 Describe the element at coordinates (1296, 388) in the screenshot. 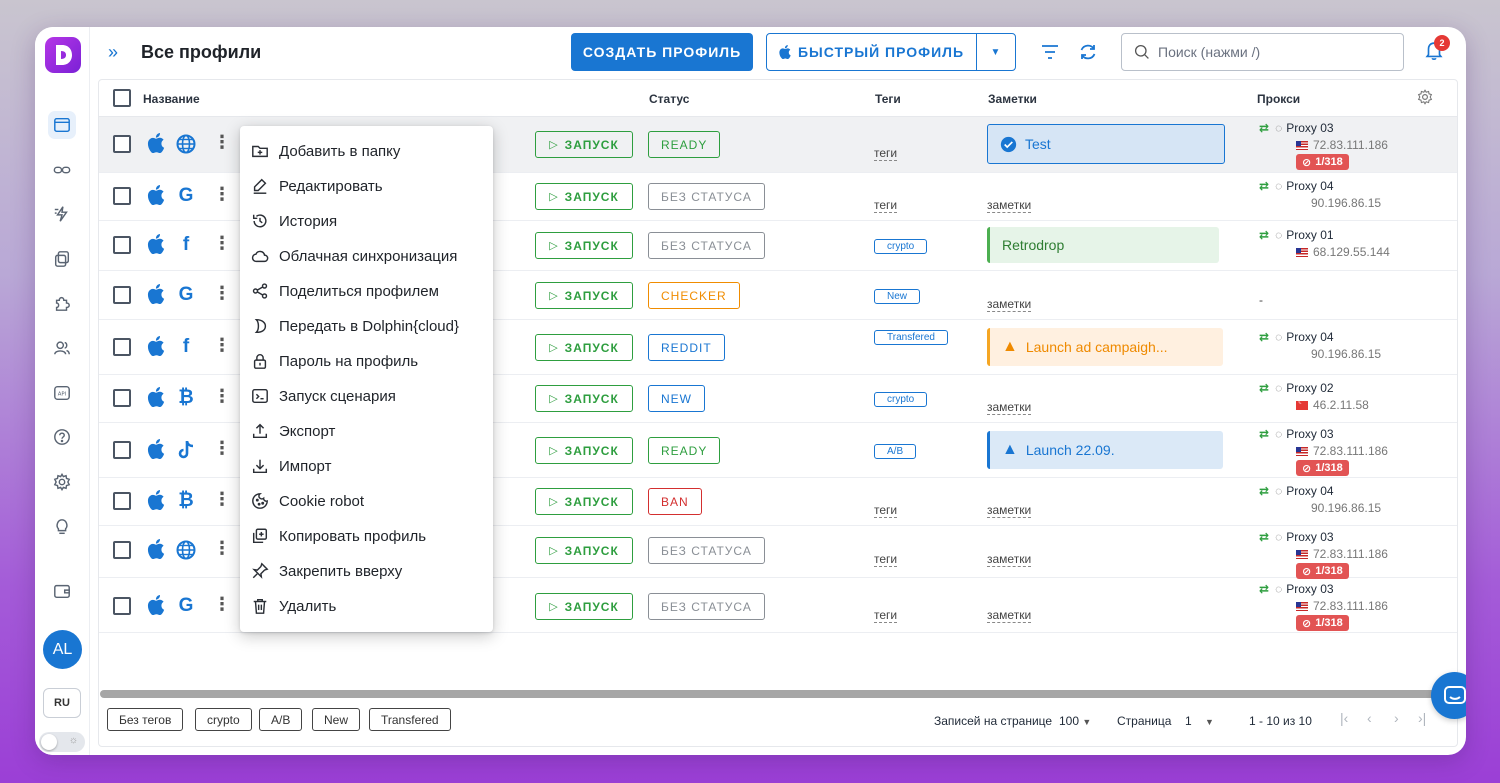

I see `proxy-name: ⇄ ◌ Proxy 02` at that location.